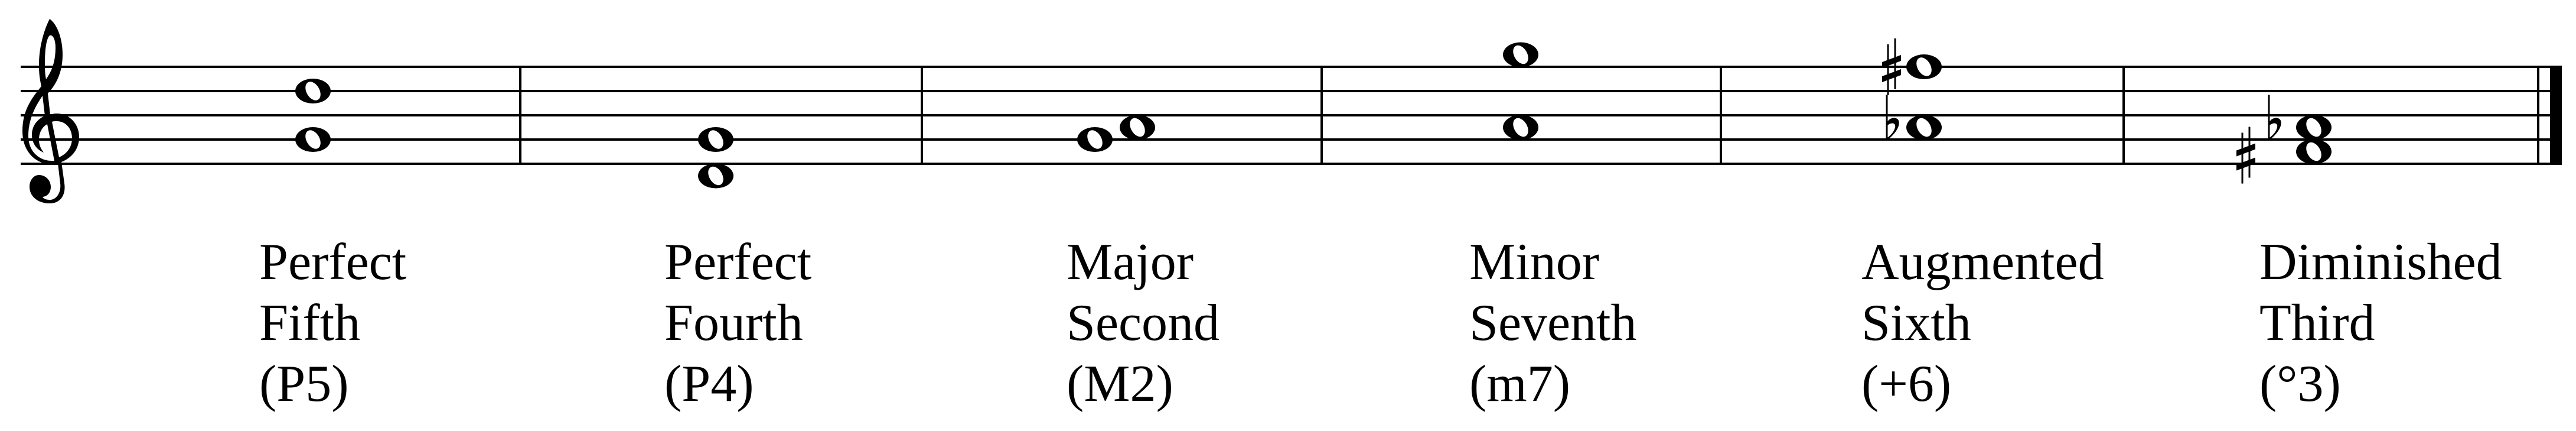 The width and height of the screenshot is (2576, 431). I want to click on interval-name-line: Fourth, so click(734, 323).